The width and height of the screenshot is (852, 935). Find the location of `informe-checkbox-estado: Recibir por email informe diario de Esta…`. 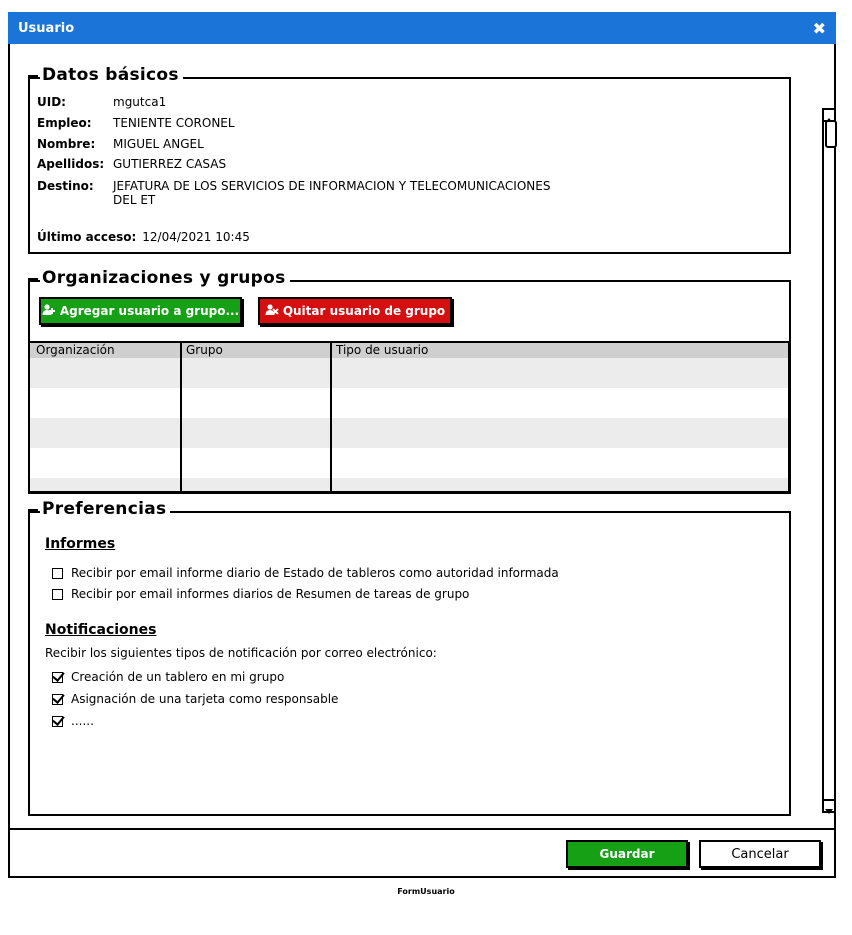

informe-checkbox-estado: Recibir por email informe diario de Esta… is located at coordinates (305, 573).